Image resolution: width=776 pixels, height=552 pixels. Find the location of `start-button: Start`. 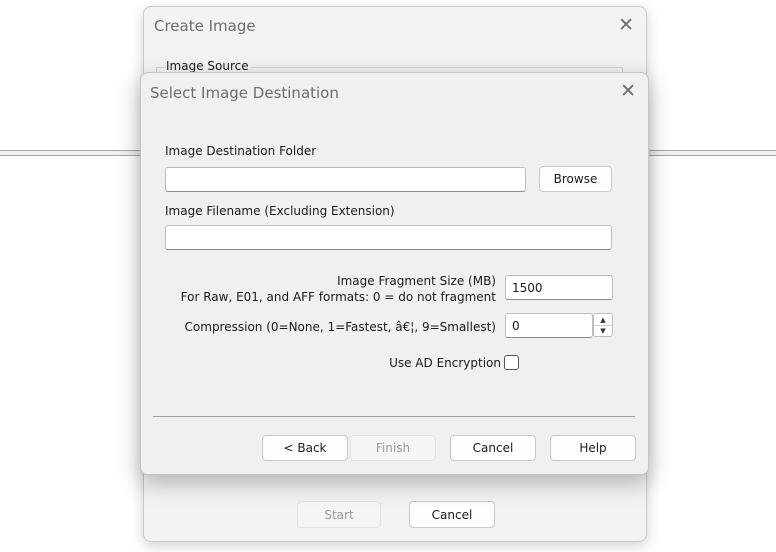

start-button: Start is located at coordinates (339, 514).